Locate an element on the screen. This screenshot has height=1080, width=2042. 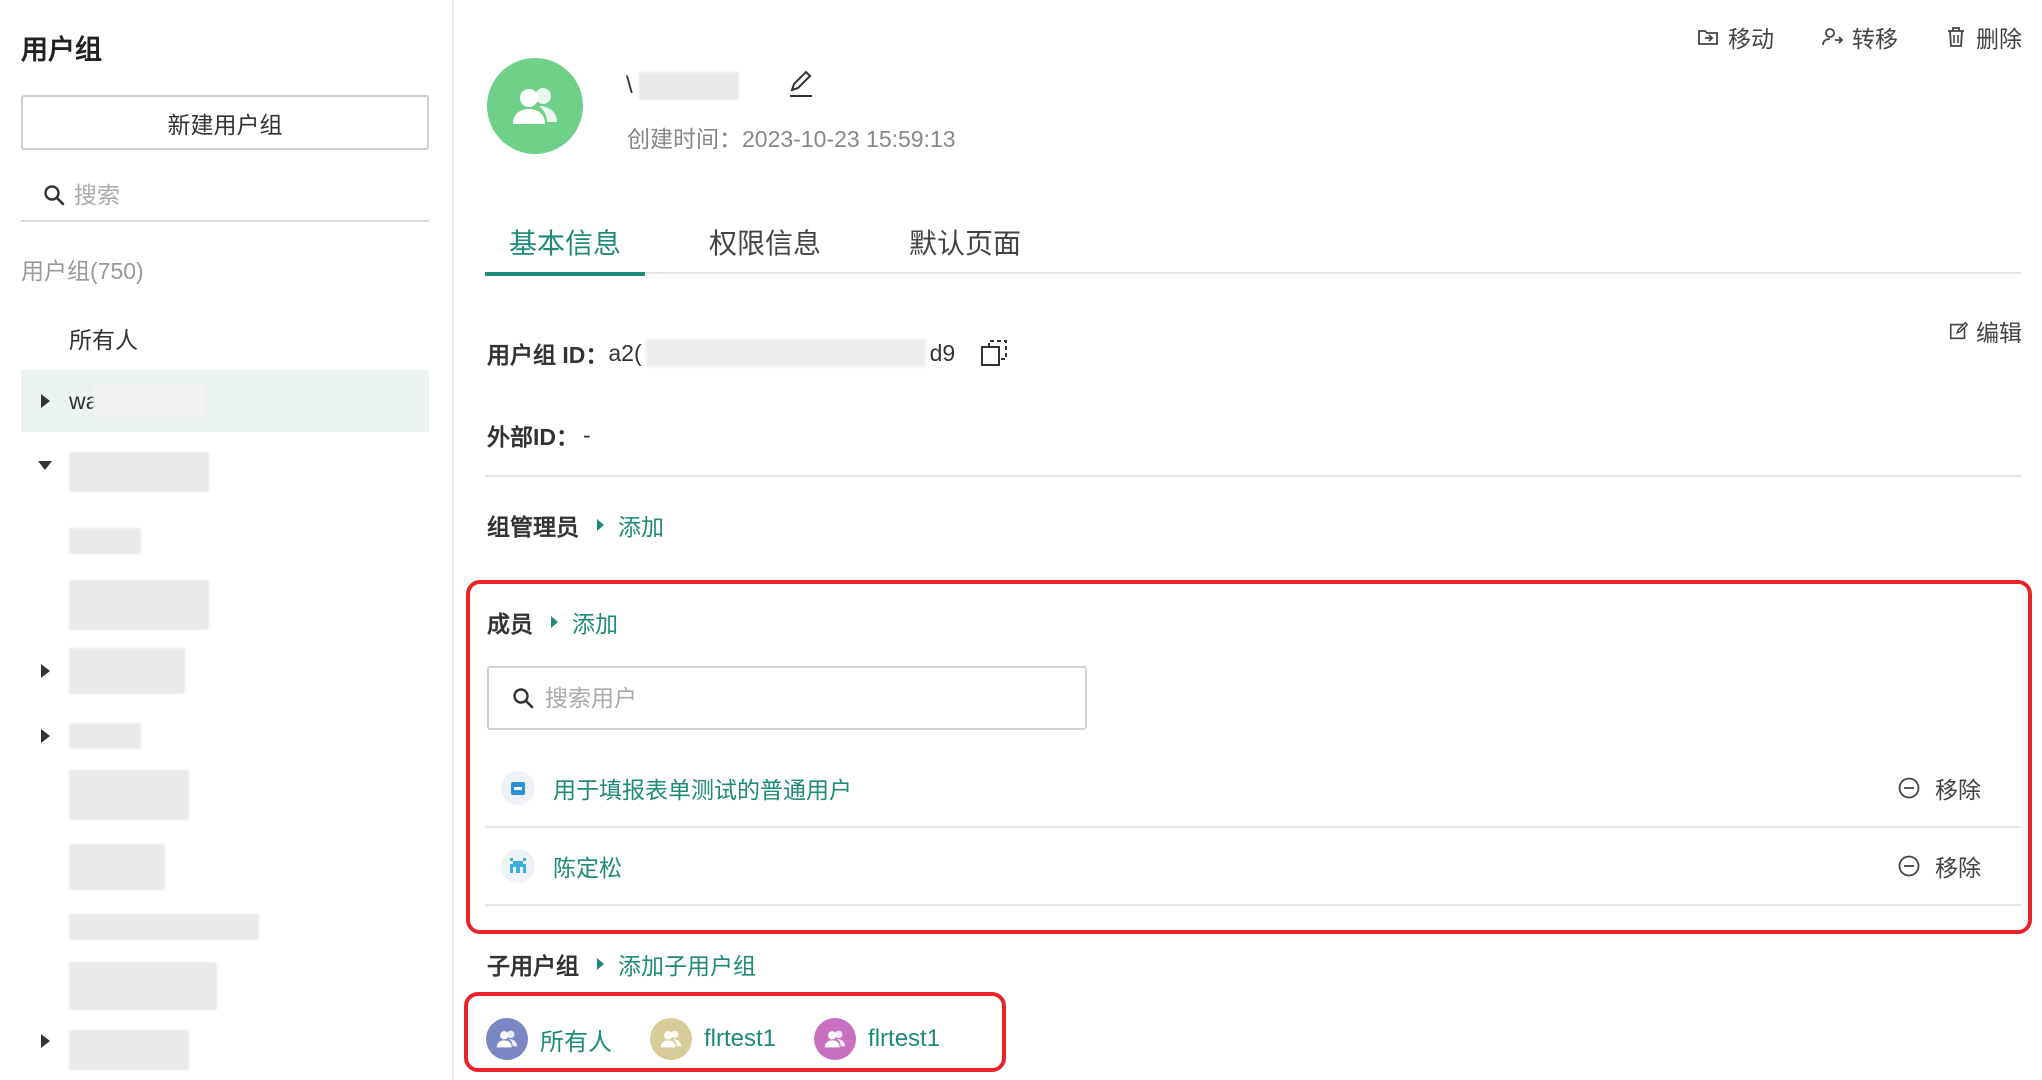
new-group-button: 新建用户组 is located at coordinates (225, 122).